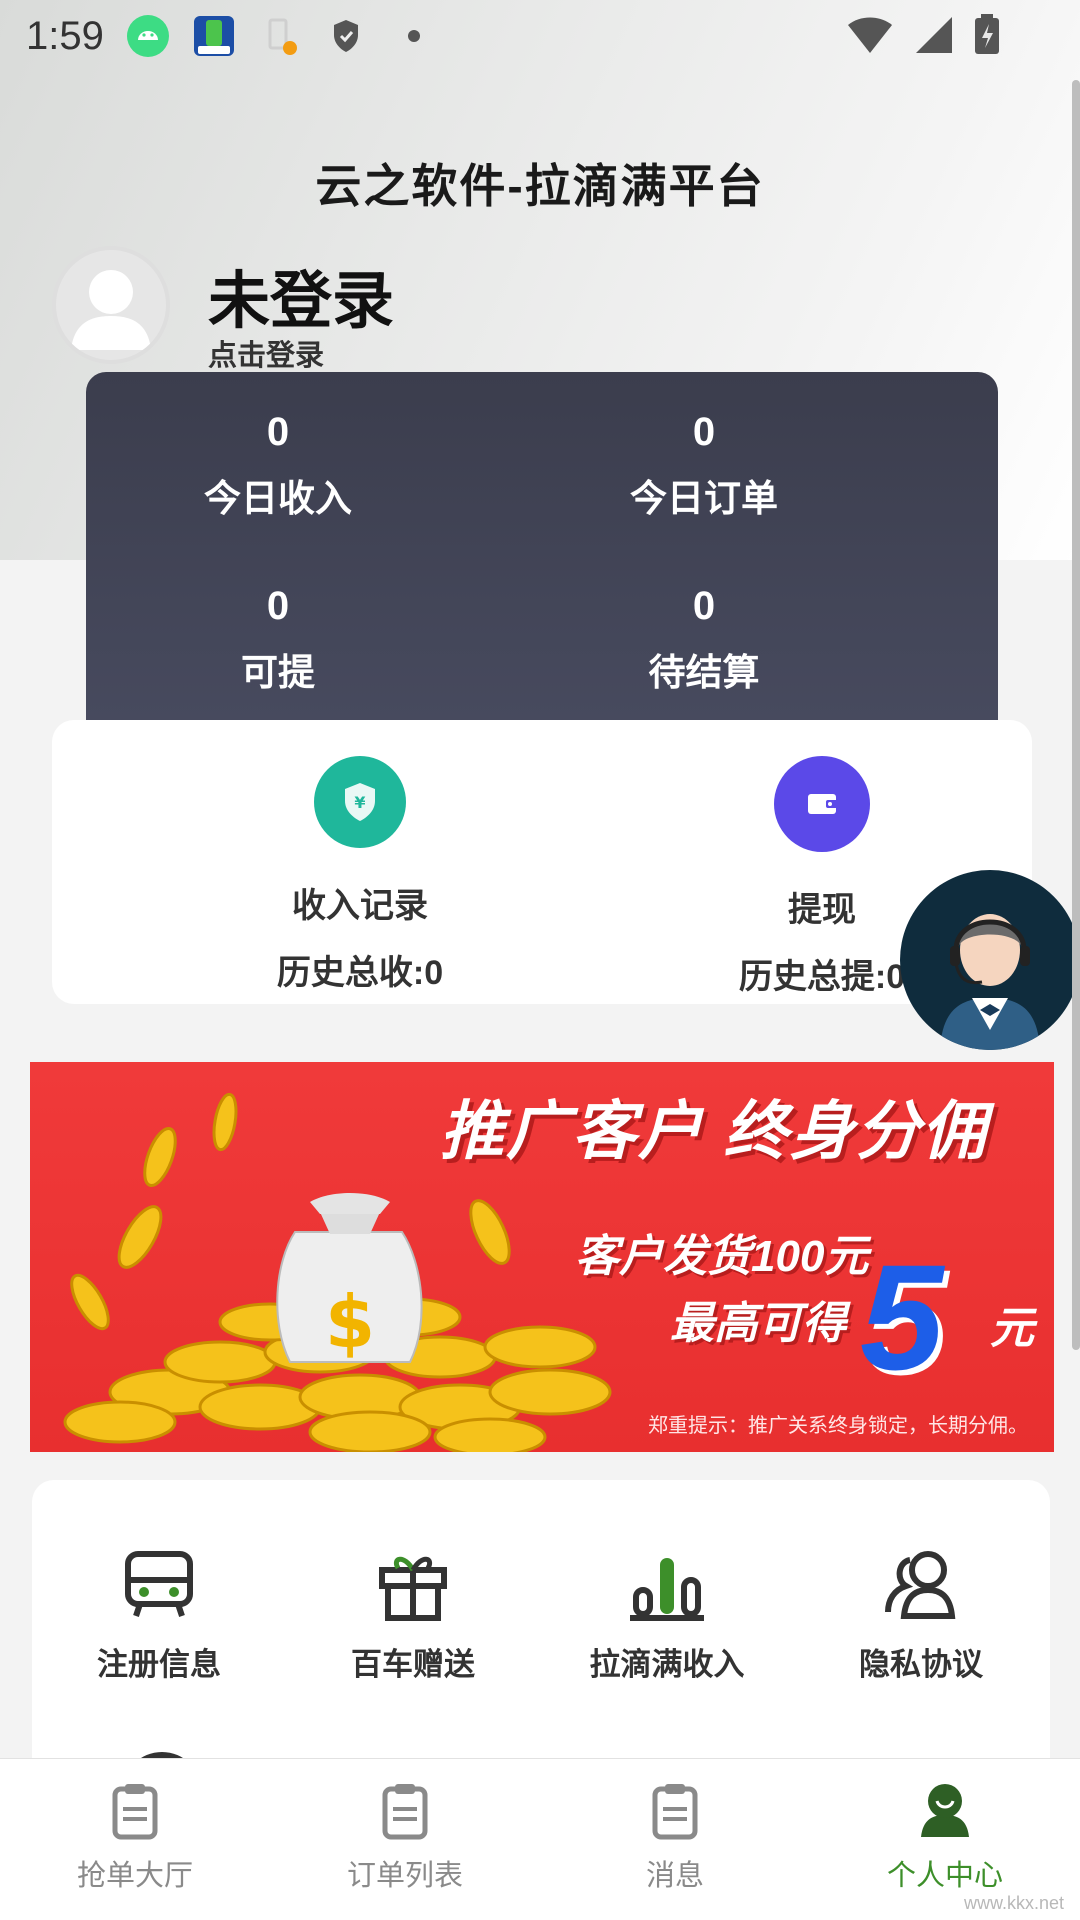  I want to click on bar-chart-icon, so click(667, 1589).